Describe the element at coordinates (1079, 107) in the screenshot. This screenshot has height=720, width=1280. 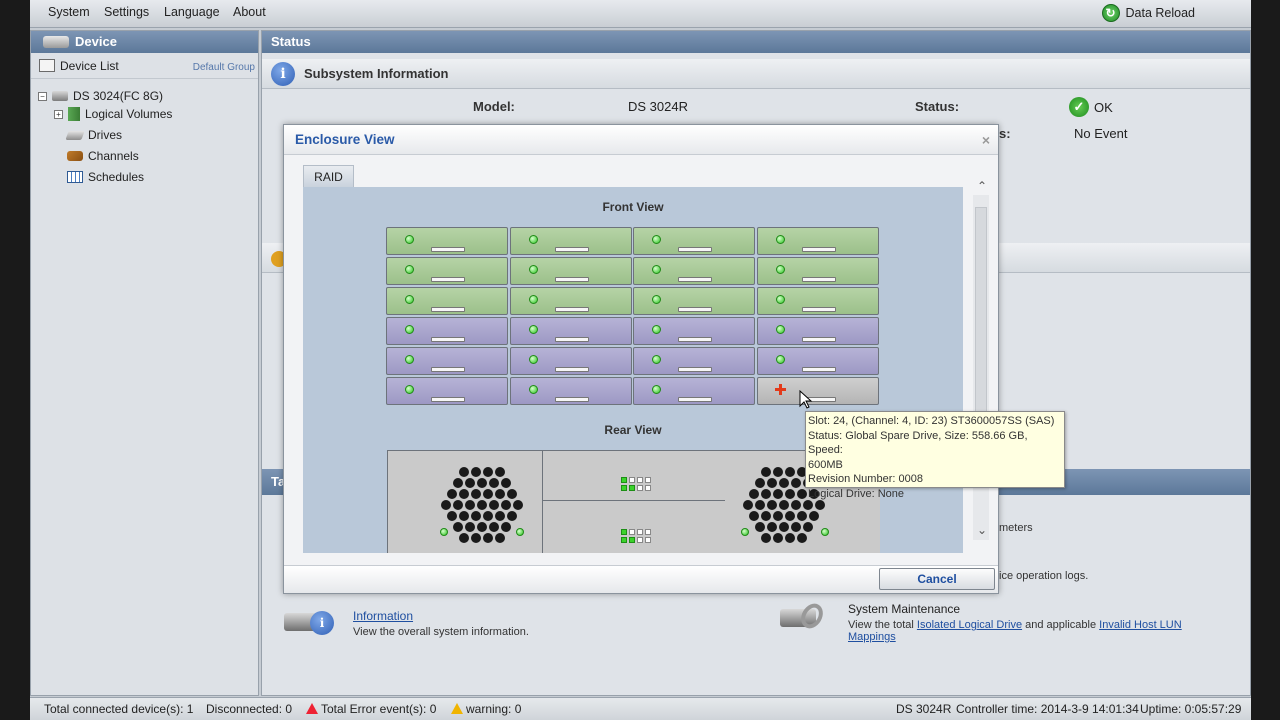
I see `ok-check-icon: ✓` at that location.